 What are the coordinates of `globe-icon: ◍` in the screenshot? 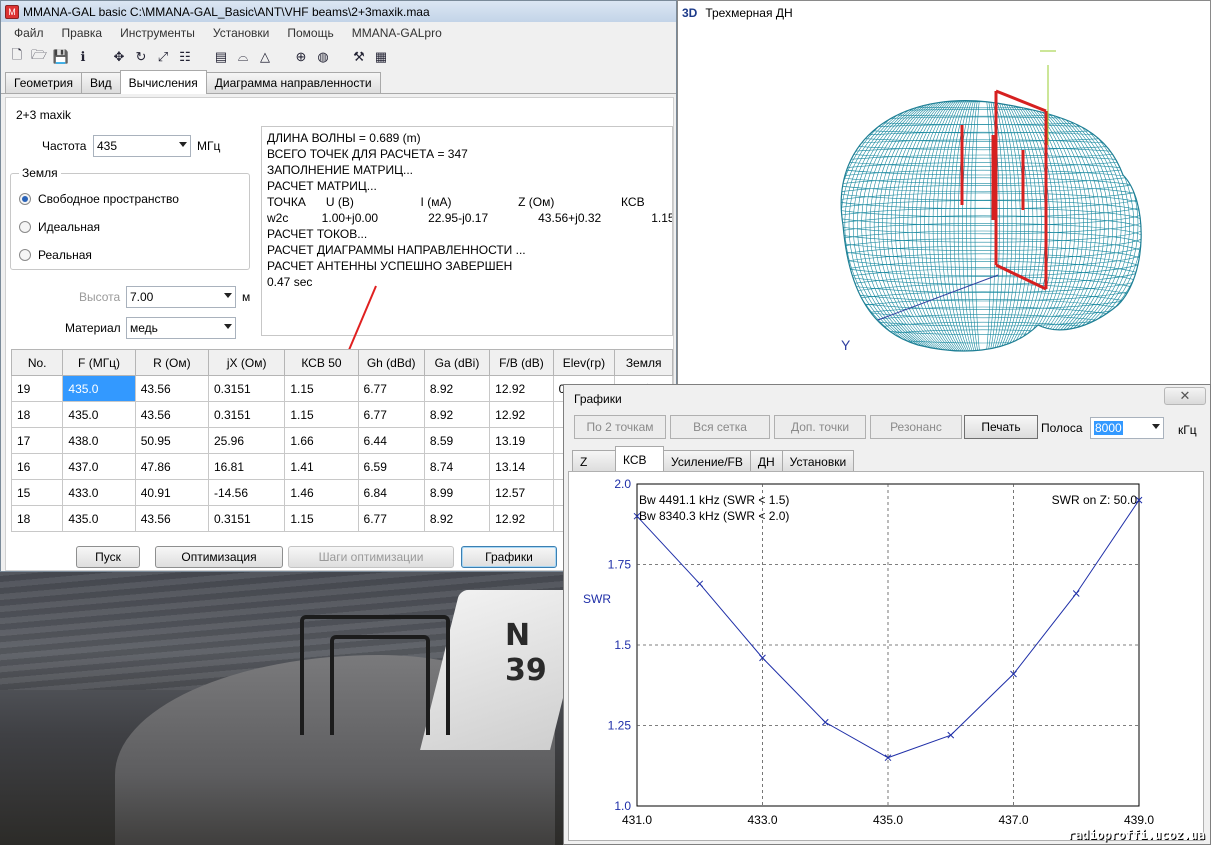 It's located at (323, 57).